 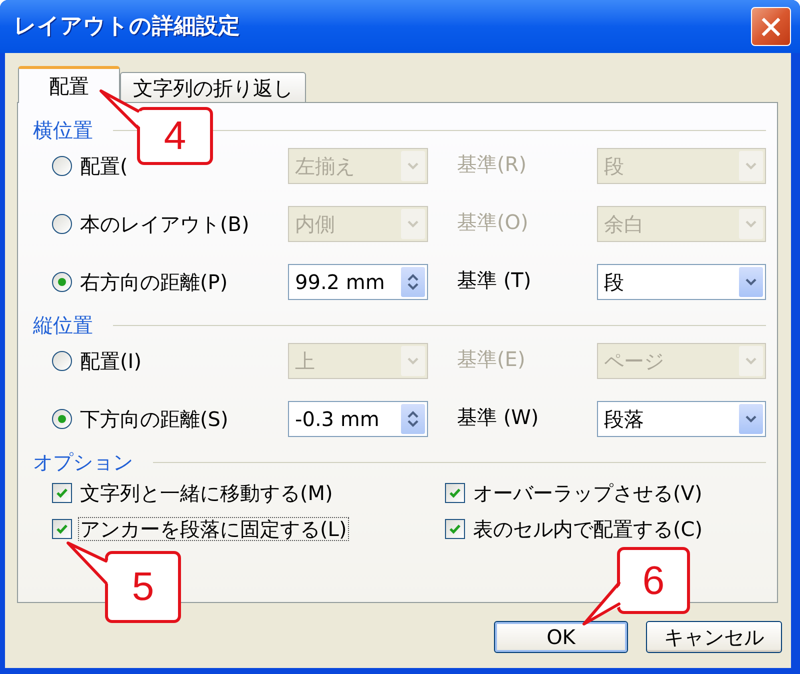 What do you see at coordinates (206, 493) in the screenshot?
I see `checkbox-label: 文字列と一緒に移動する(M)` at bounding box center [206, 493].